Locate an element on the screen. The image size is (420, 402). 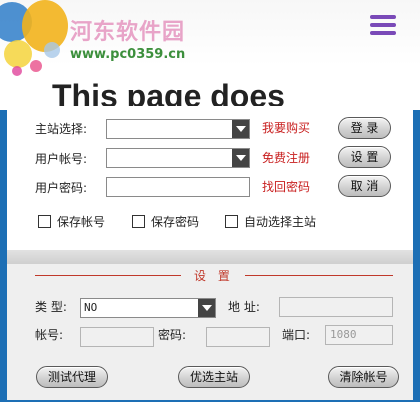
banner-headline: This page does is located at coordinates (168, 92).